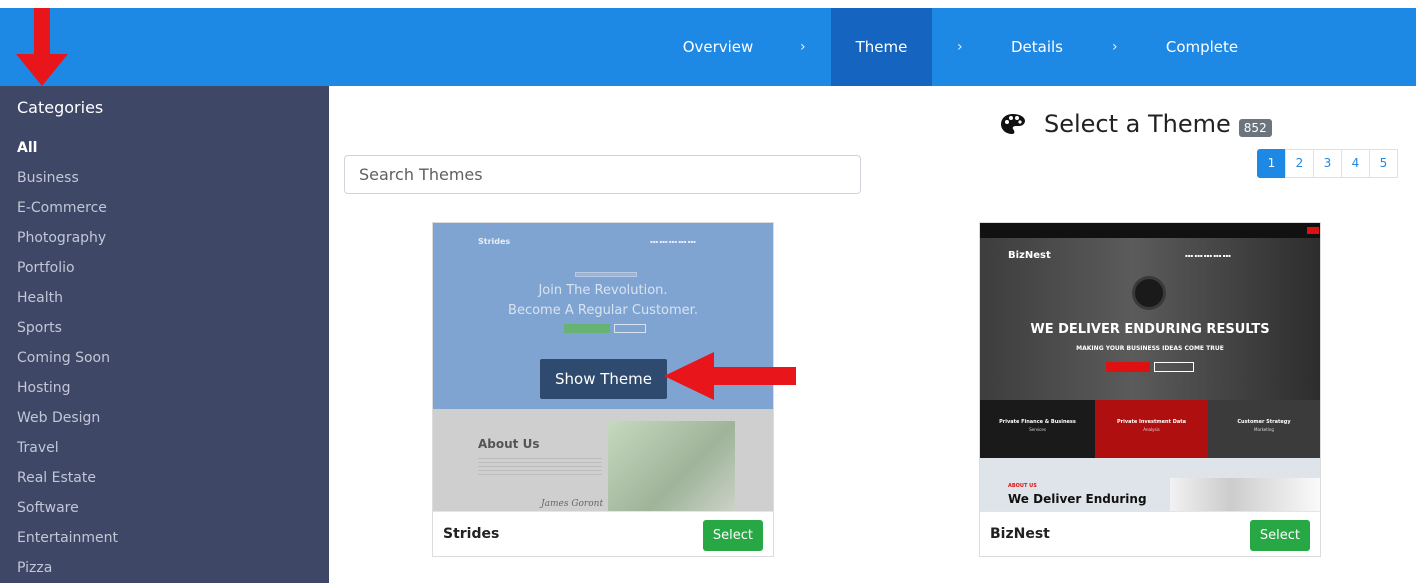 The height and width of the screenshot is (583, 1416). I want to click on preview-pill, so click(606, 274).